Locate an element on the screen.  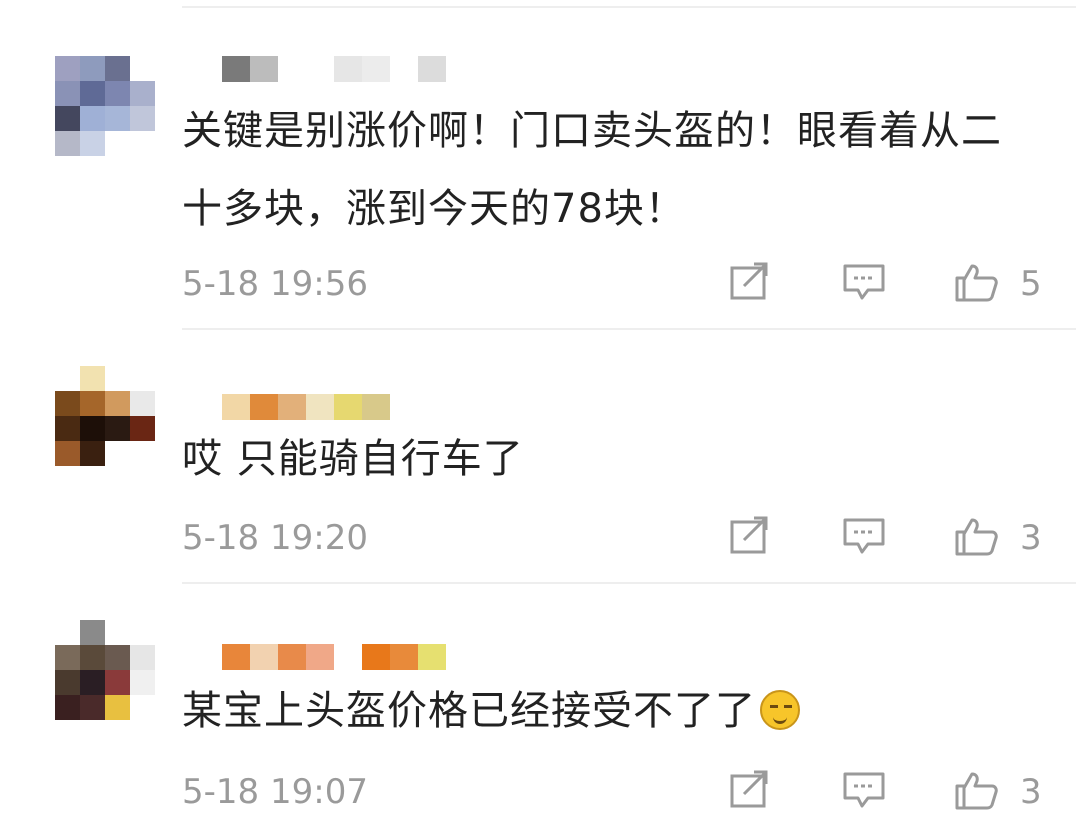
timestamp: 5-18 19:56 is located at coordinates (275, 284).